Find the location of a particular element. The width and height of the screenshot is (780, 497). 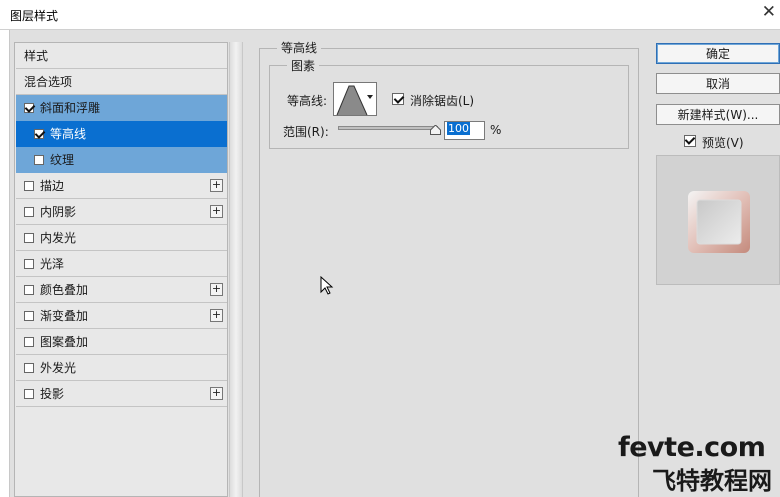

style-item: 样式 is located at coordinates (121, 56).